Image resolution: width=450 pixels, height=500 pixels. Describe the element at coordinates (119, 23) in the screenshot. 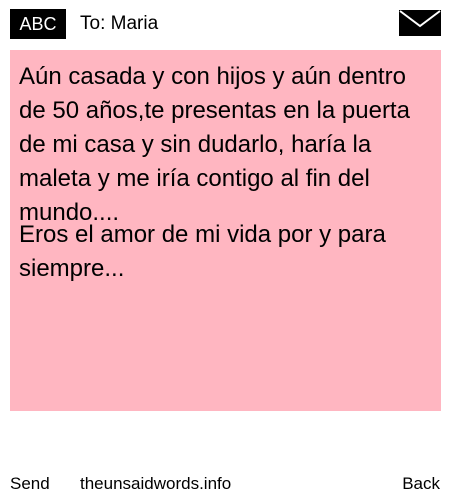

I see `recipient-field: To: Maria` at that location.